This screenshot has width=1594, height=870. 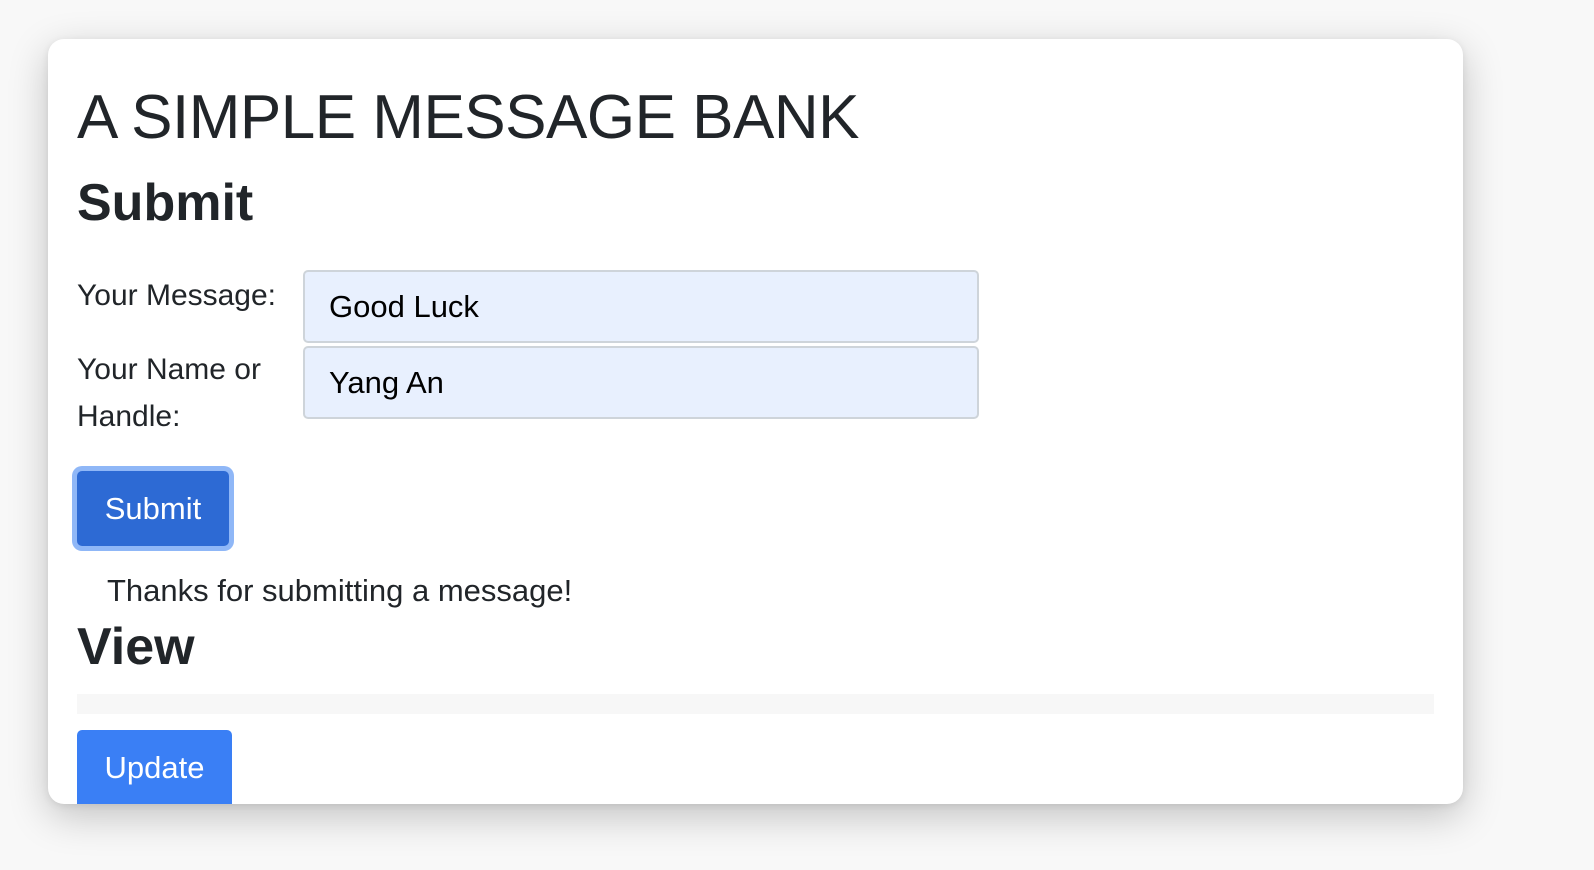 What do you see at coordinates (165, 203) in the screenshot?
I see `submit-heading: Submit` at bounding box center [165, 203].